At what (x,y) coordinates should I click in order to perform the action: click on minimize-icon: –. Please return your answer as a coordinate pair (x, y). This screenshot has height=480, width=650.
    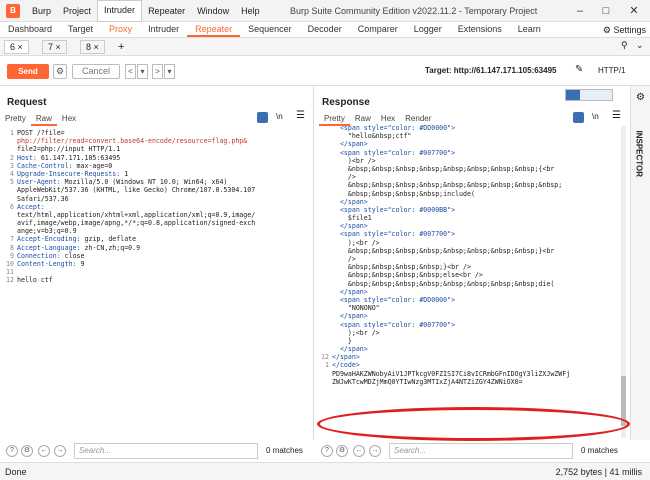
    Looking at the image, I should click on (580, 11).